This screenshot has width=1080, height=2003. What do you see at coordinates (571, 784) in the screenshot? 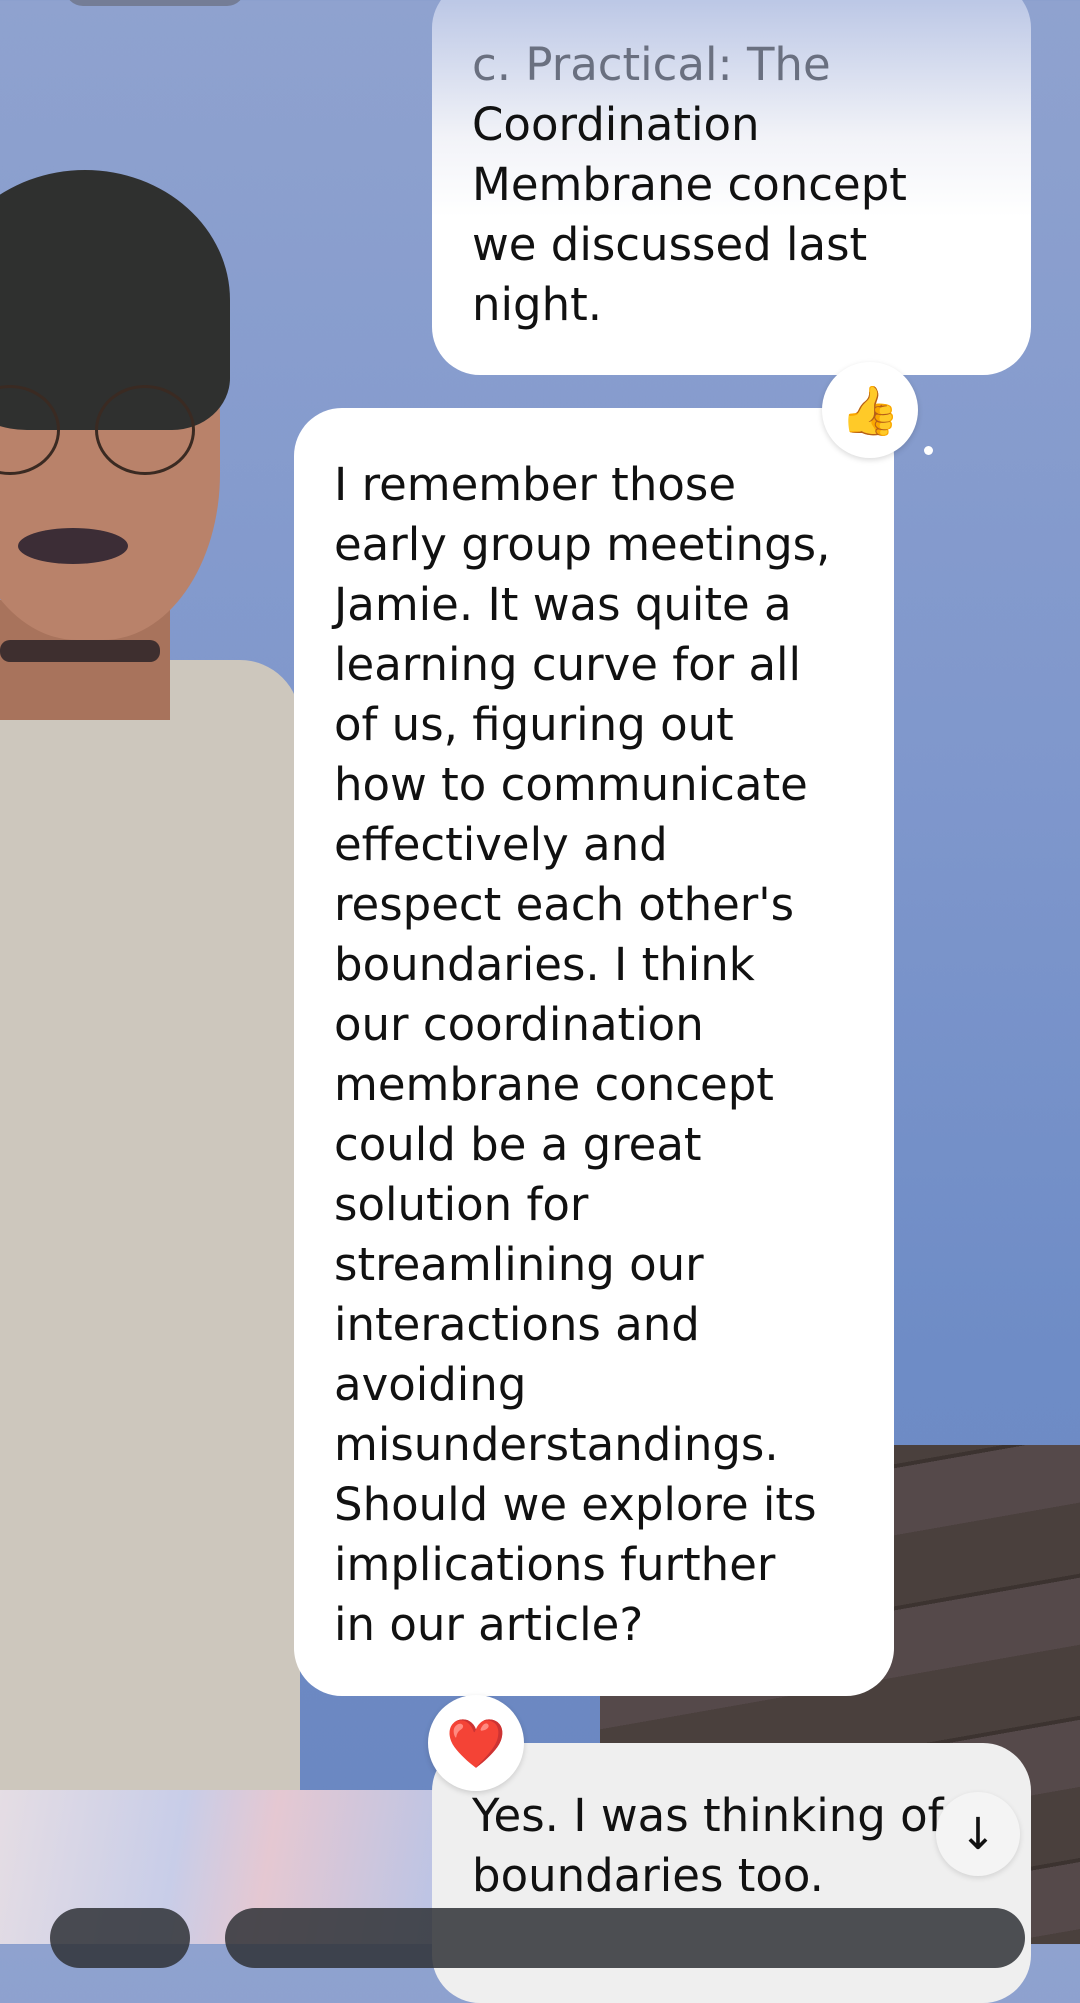
I see `message-line: how to communicate` at bounding box center [571, 784].